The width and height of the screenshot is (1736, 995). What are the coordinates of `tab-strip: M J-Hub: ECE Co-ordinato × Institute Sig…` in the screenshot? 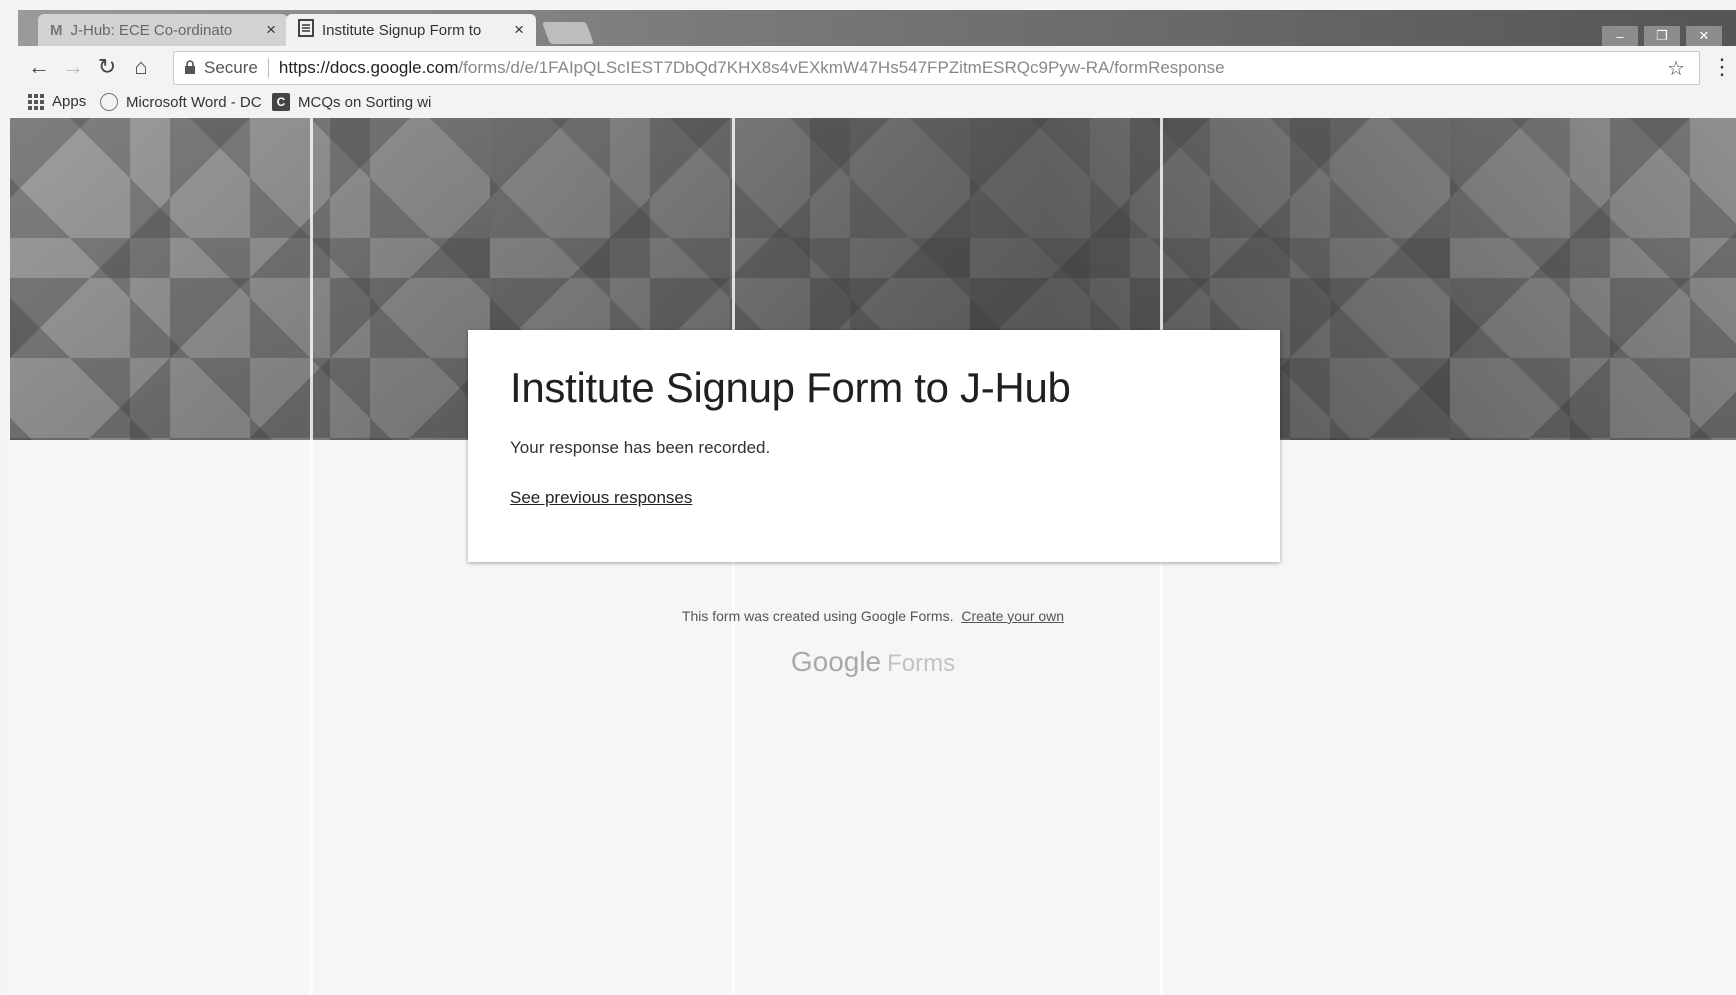 It's located at (877, 28).